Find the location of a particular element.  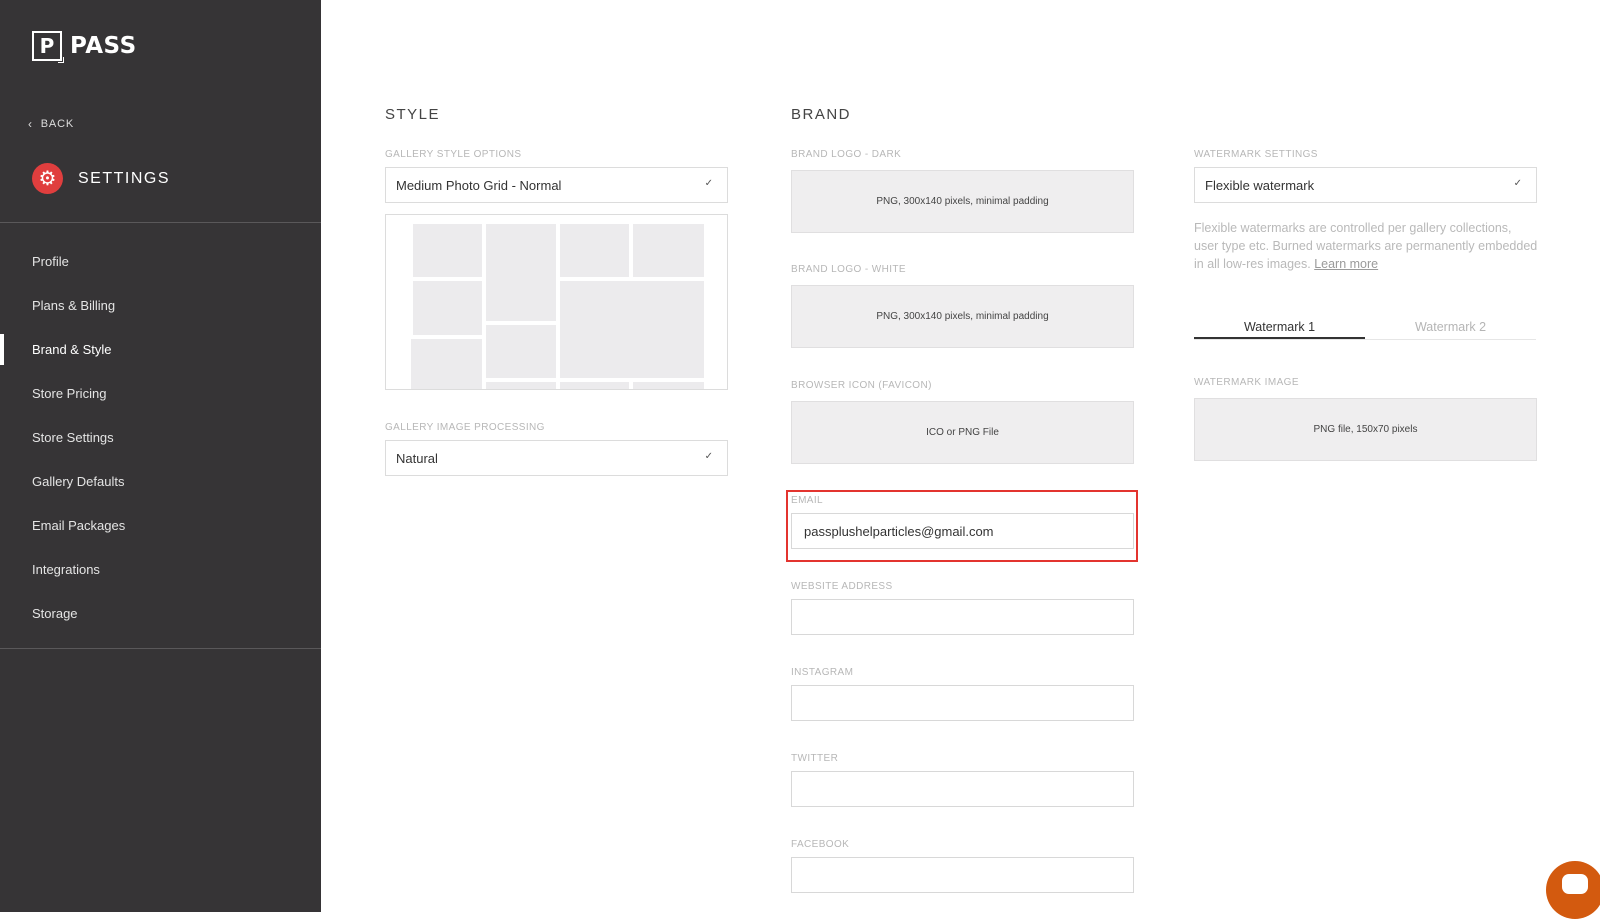

logo-white-upload: PNG, 300x140 pixels, minimal padding is located at coordinates (962, 316).